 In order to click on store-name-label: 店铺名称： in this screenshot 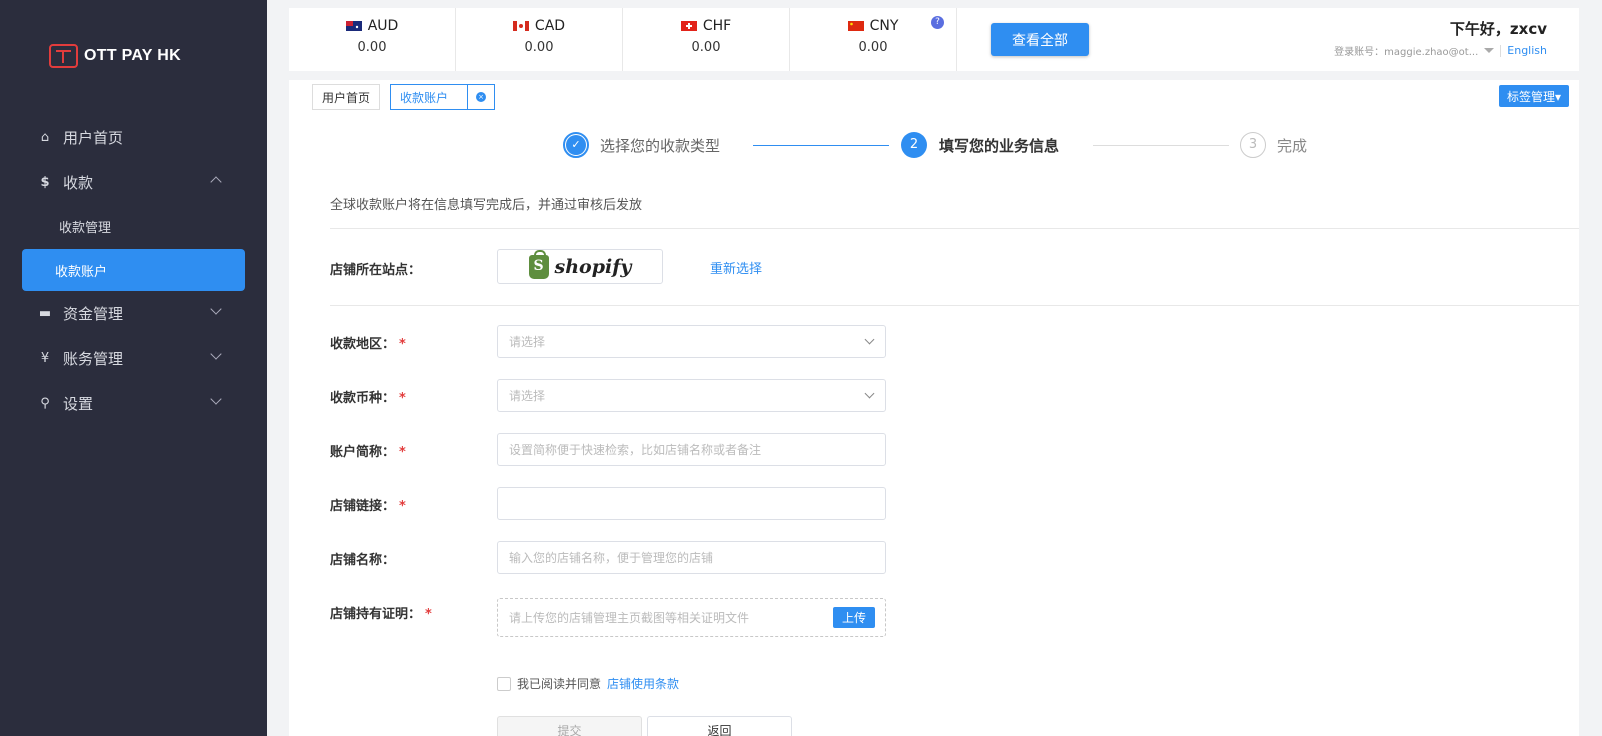, I will do `click(363, 560)`.